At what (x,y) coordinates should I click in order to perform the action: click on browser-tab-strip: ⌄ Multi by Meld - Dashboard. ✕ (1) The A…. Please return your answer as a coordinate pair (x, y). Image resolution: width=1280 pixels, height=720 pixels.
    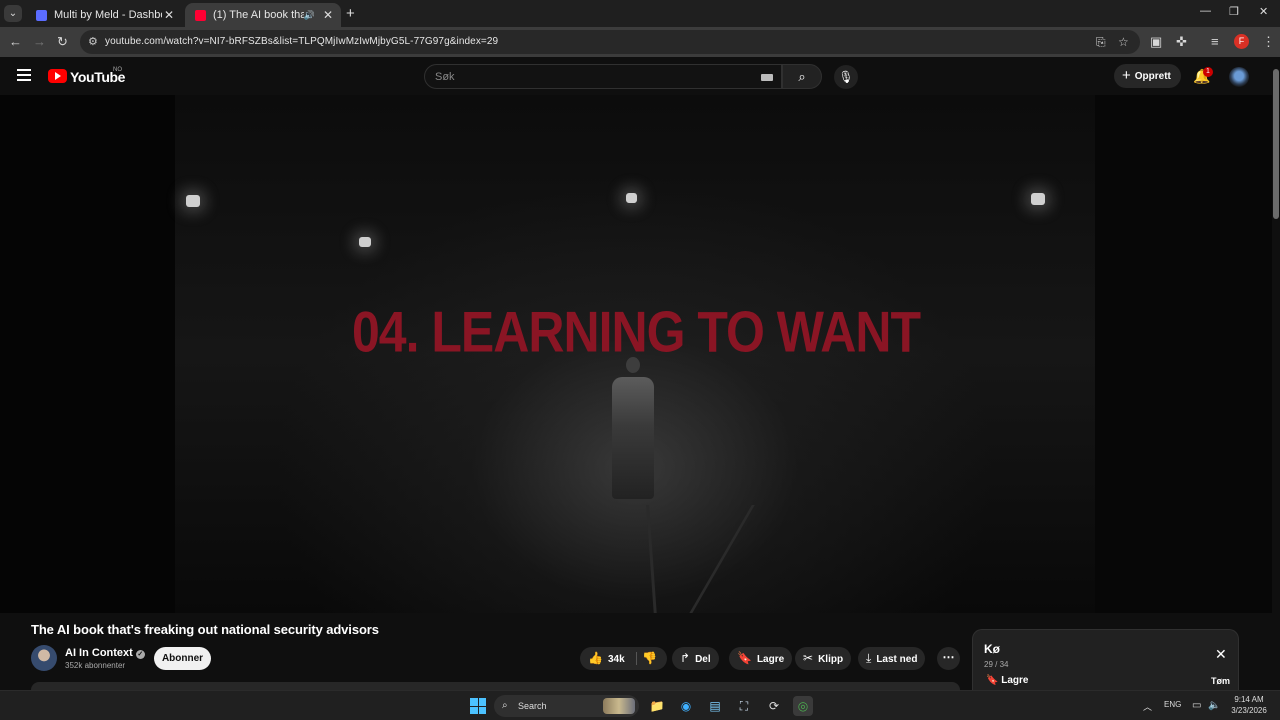
    Looking at the image, I should click on (640, 13).